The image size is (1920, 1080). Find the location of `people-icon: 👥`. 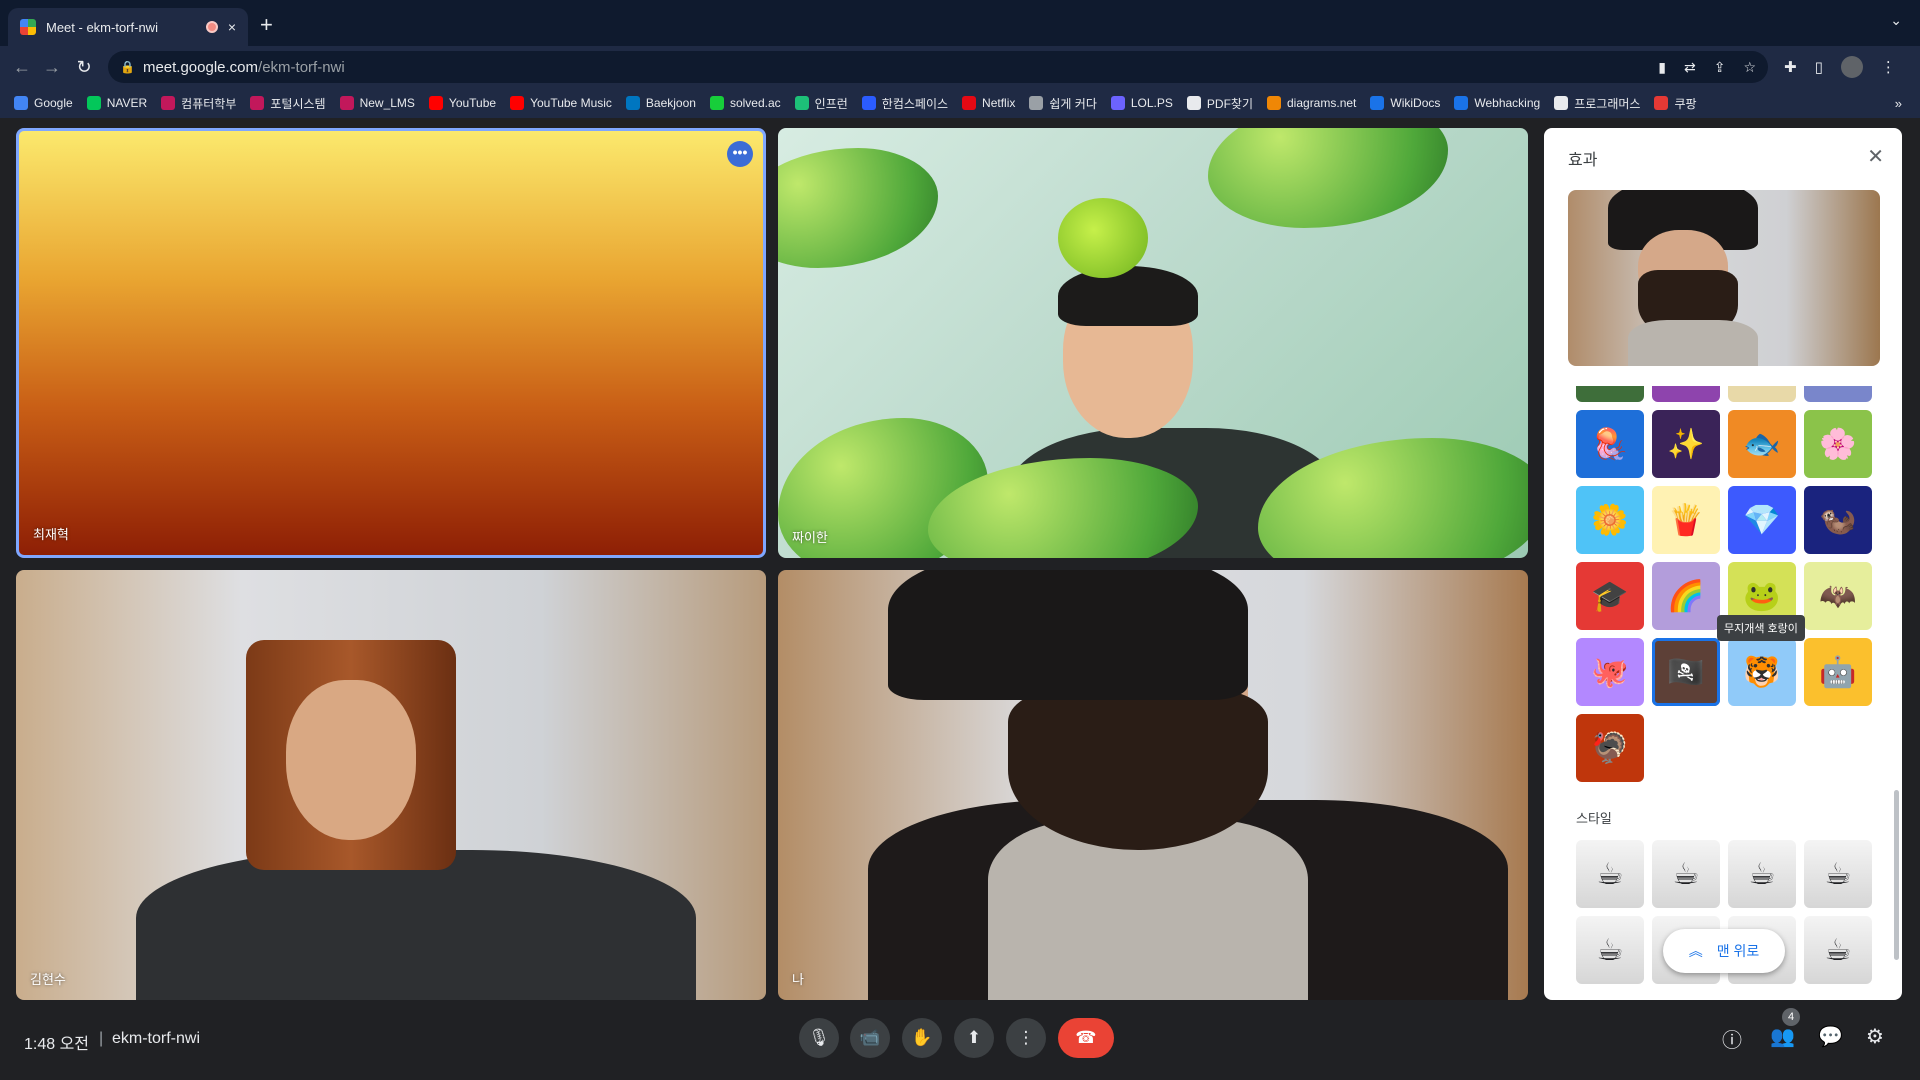

people-icon: 👥 is located at coordinates (1782, 1036).